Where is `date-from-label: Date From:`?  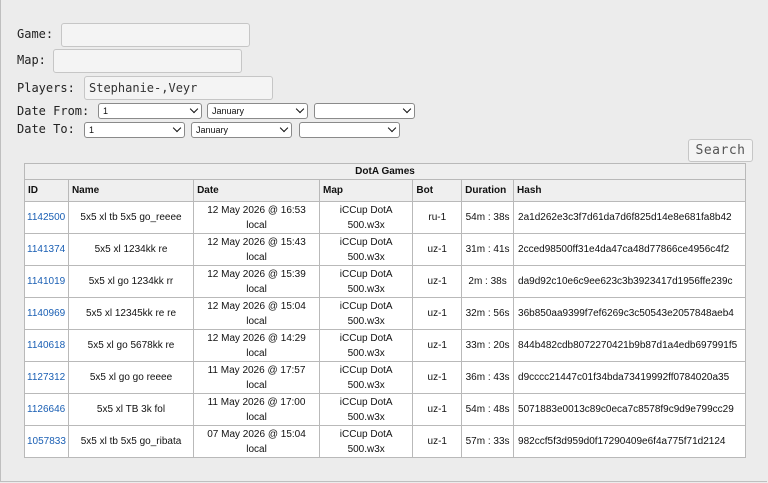 date-from-label: Date From: is located at coordinates (53, 111).